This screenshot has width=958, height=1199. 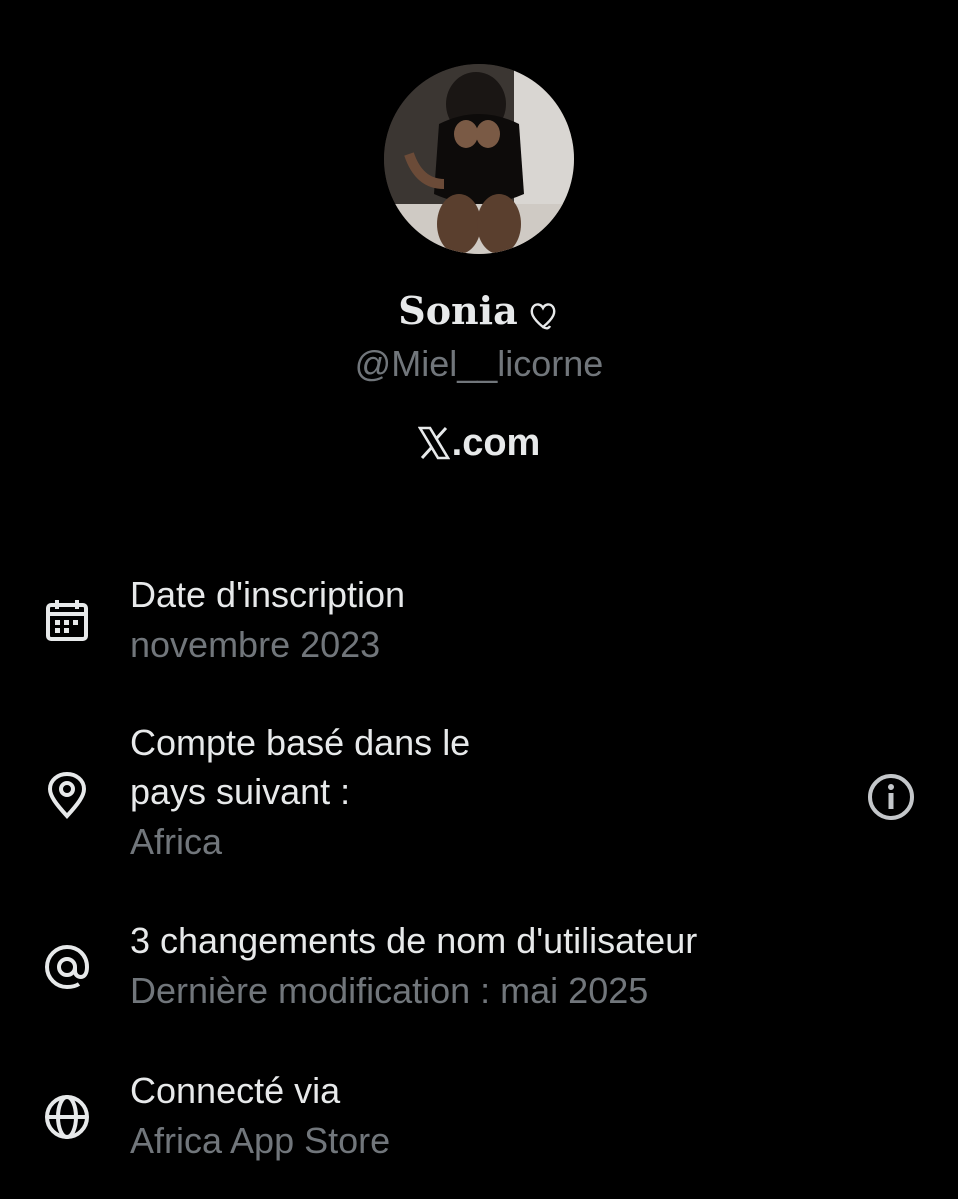 I want to click on brand-link: .com, so click(x=479, y=443).